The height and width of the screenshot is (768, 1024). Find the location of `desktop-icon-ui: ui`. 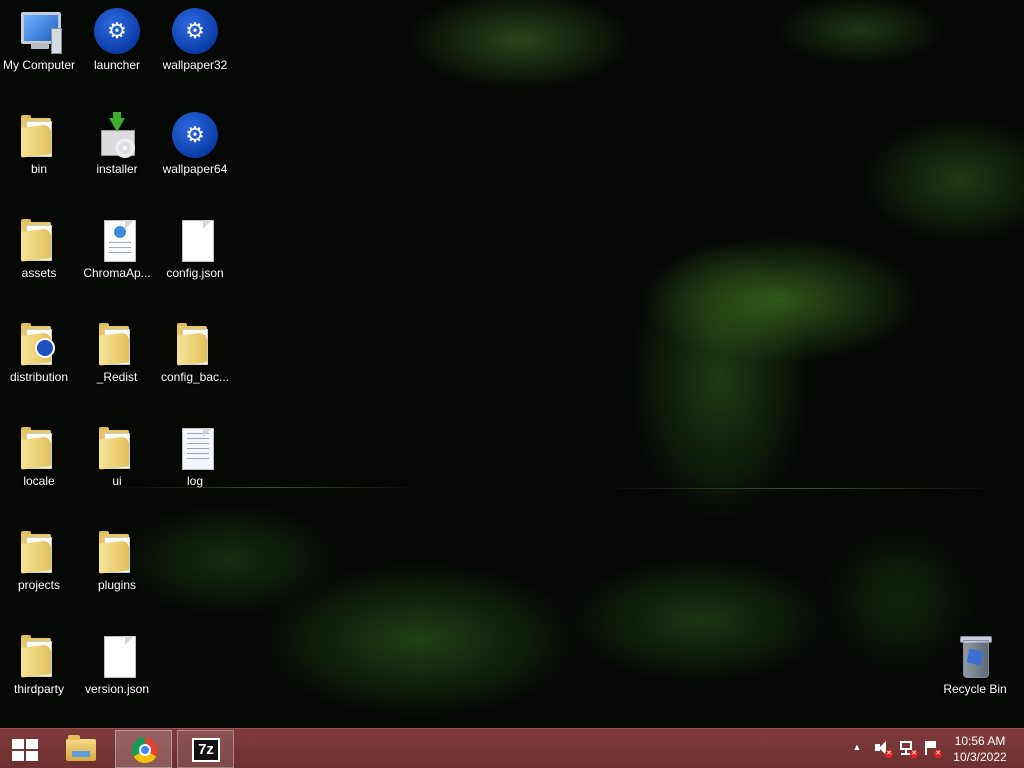

desktop-icon-ui: ui is located at coordinates (117, 452).